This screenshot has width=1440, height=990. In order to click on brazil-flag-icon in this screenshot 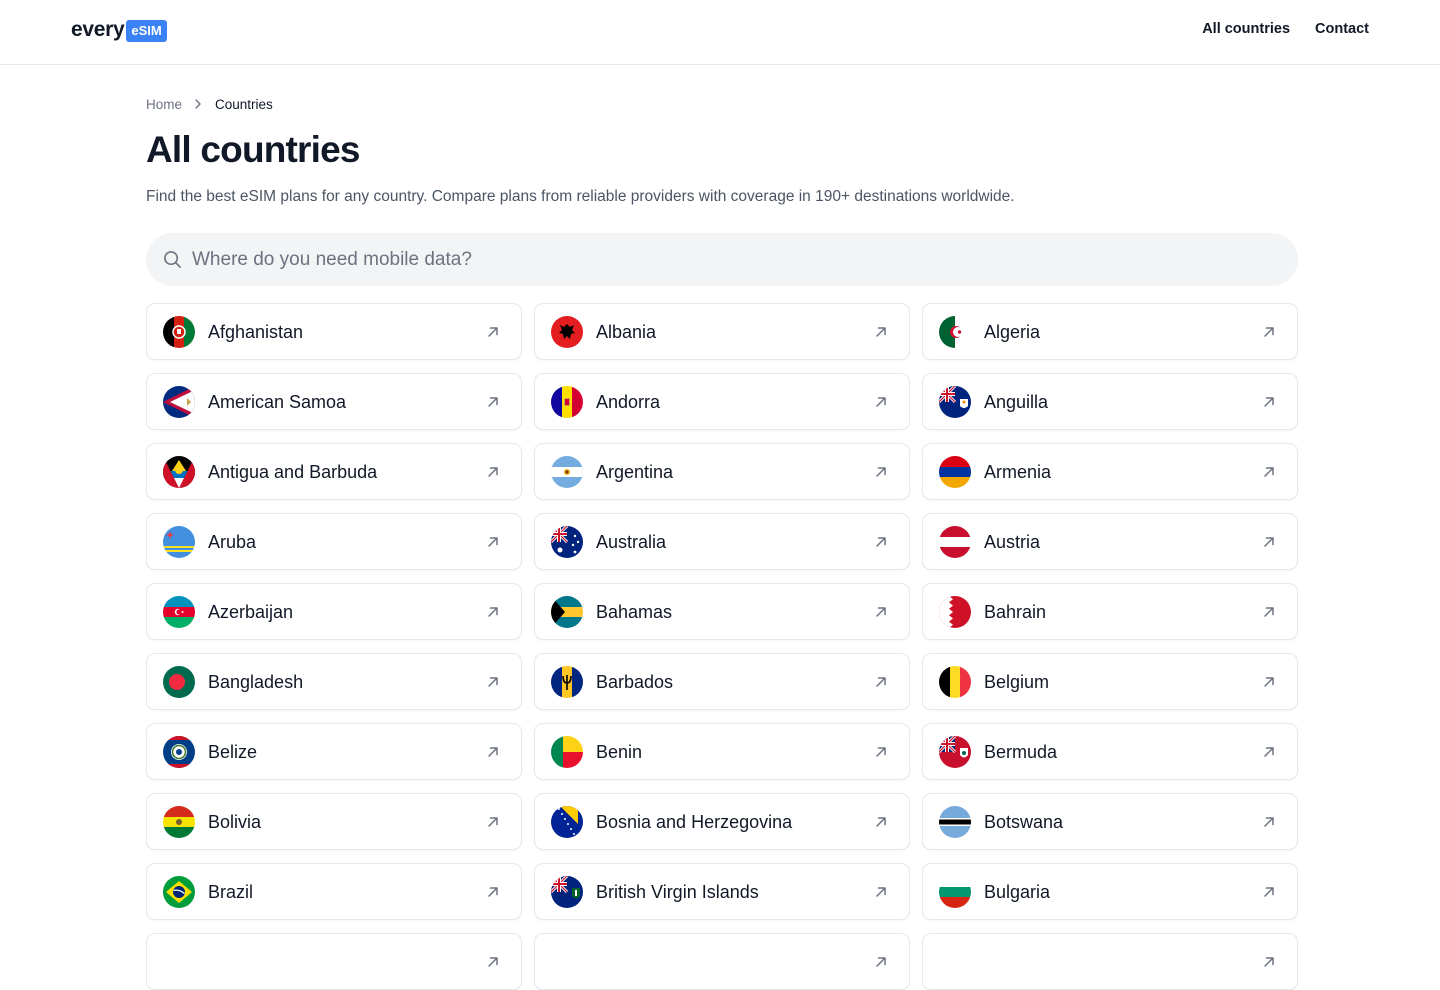, I will do `click(179, 892)`.